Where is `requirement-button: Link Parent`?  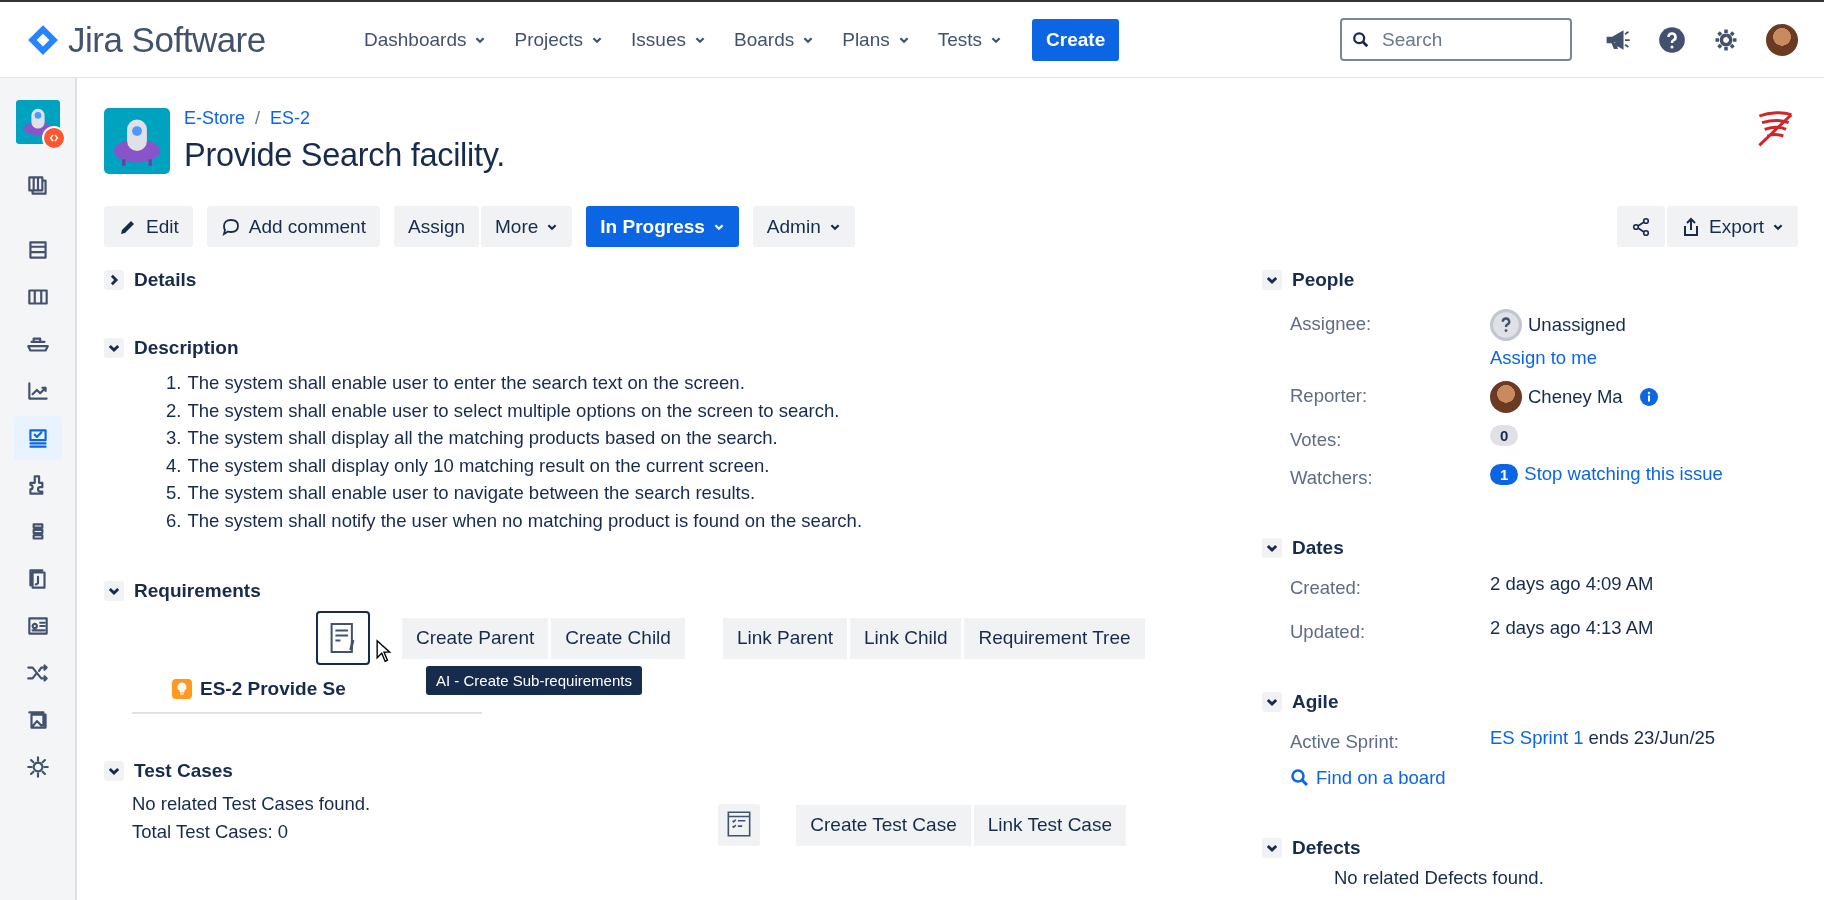 requirement-button: Link Parent is located at coordinates (785, 638).